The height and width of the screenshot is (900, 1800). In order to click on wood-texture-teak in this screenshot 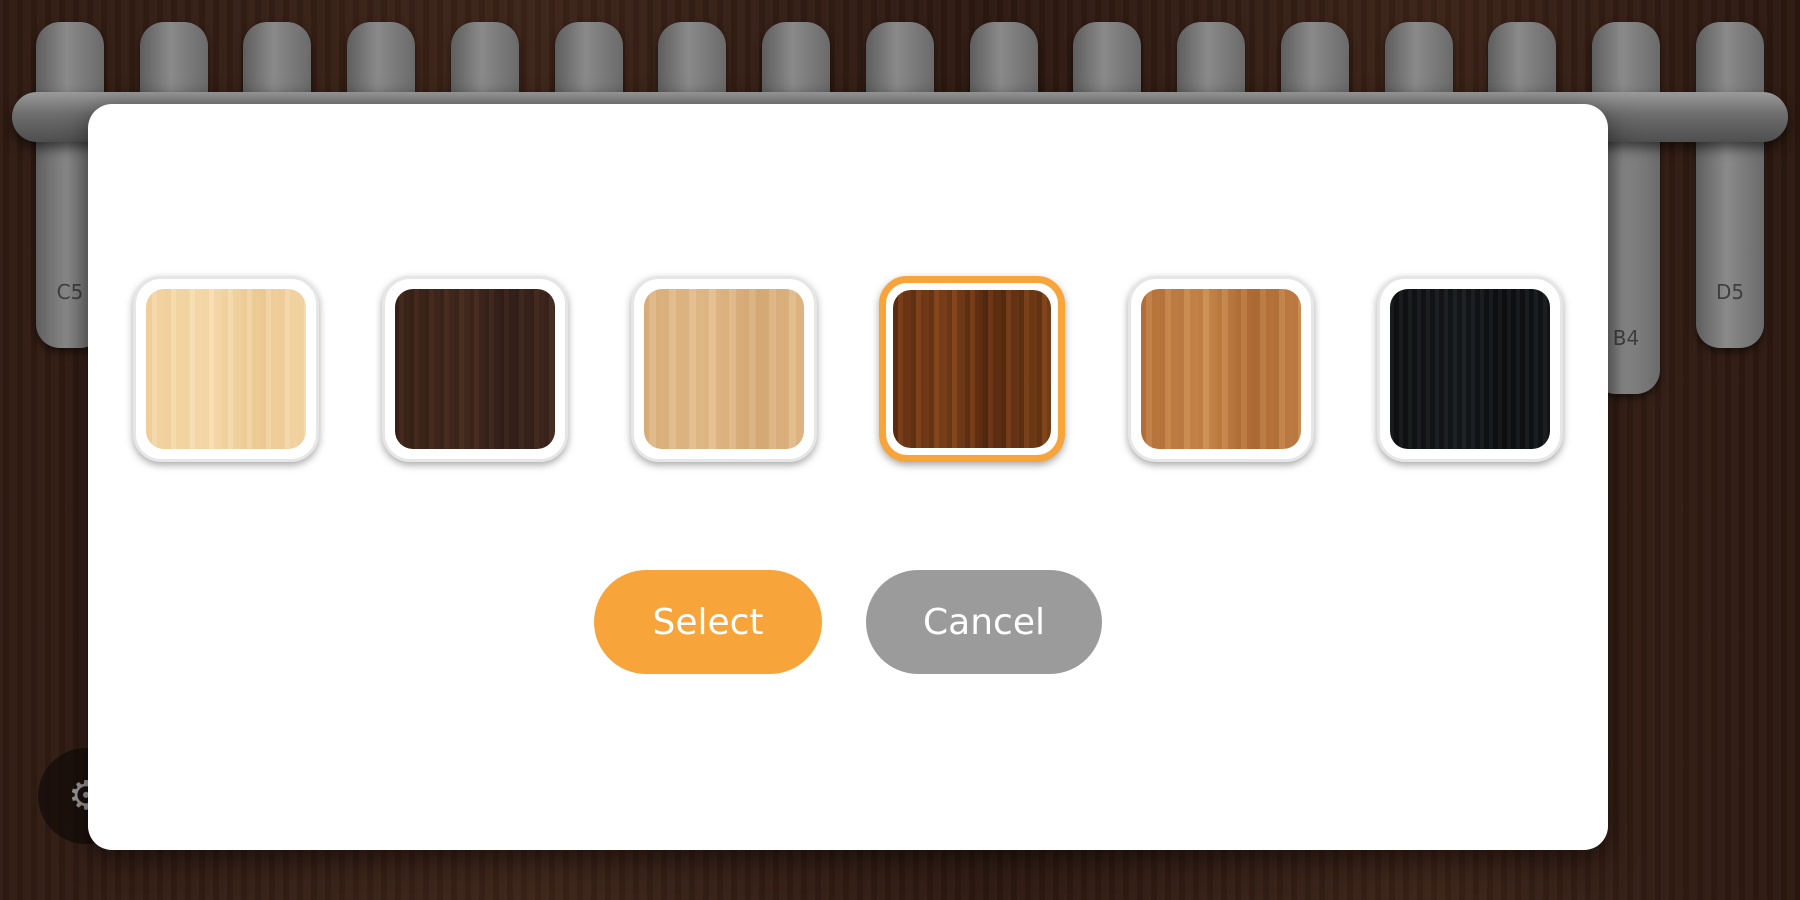, I will do `click(1221, 369)`.